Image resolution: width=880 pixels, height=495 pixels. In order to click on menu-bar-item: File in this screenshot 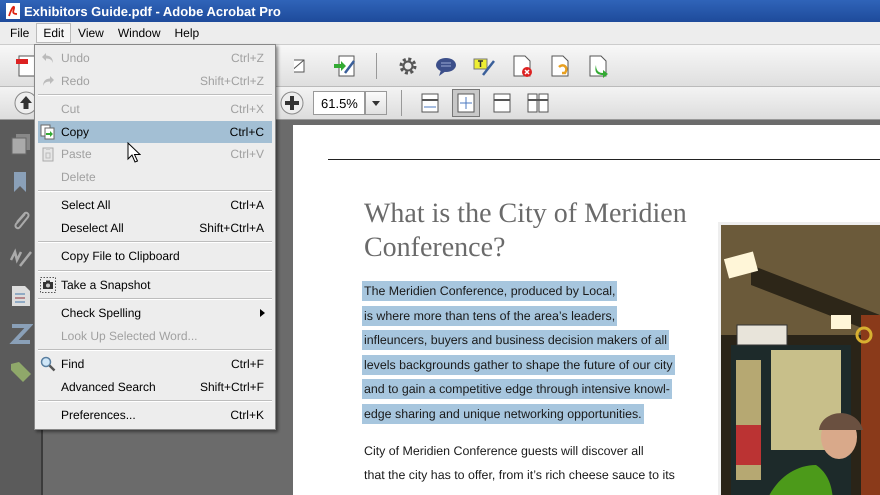, I will do `click(19, 33)`.